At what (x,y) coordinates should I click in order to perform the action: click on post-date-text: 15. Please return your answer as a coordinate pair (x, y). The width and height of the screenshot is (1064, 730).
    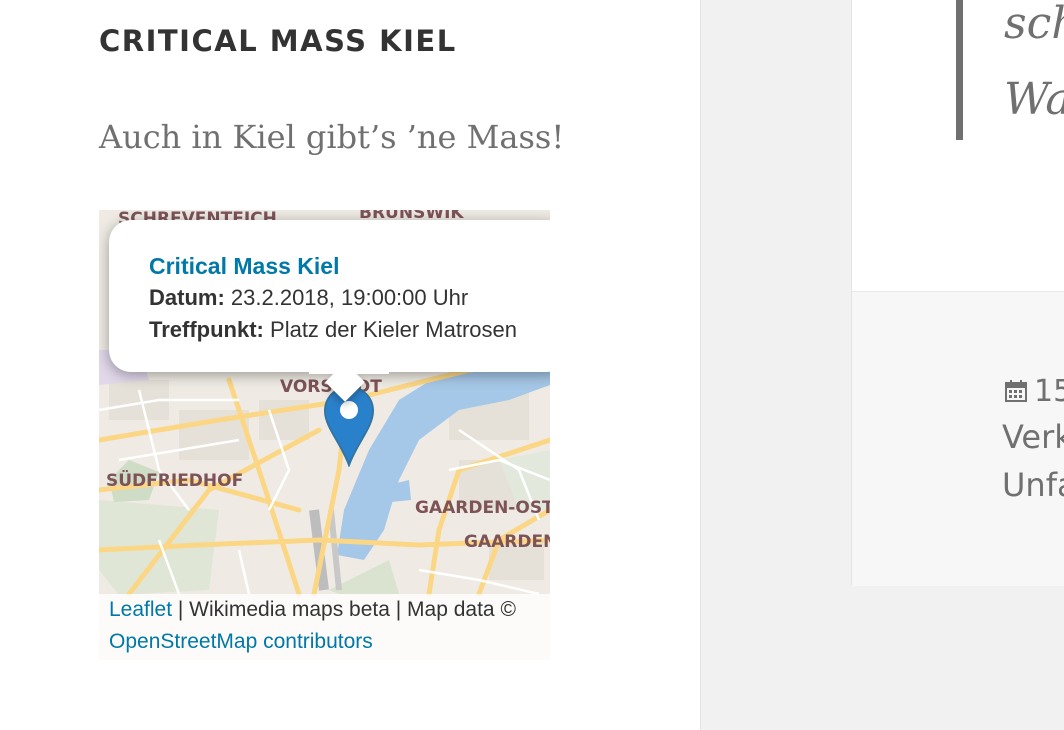
    Looking at the image, I should click on (1049, 391).